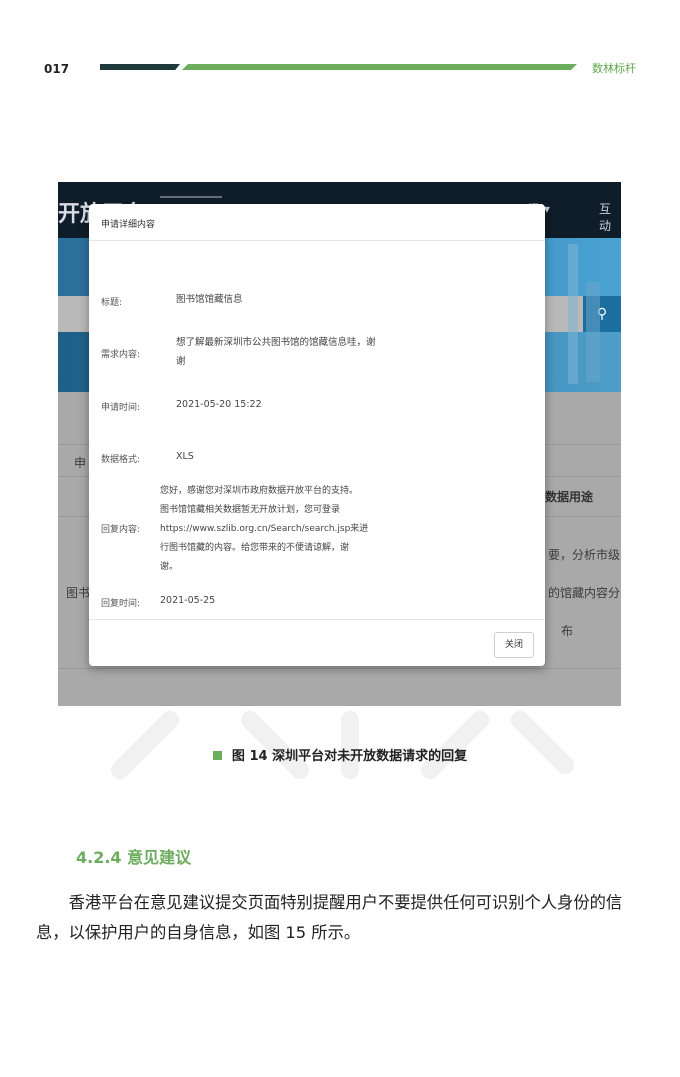 This screenshot has width=680, height=1077. What do you see at coordinates (181, 361) in the screenshot?
I see `demand-line: 谢` at bounding box center [181, 361].